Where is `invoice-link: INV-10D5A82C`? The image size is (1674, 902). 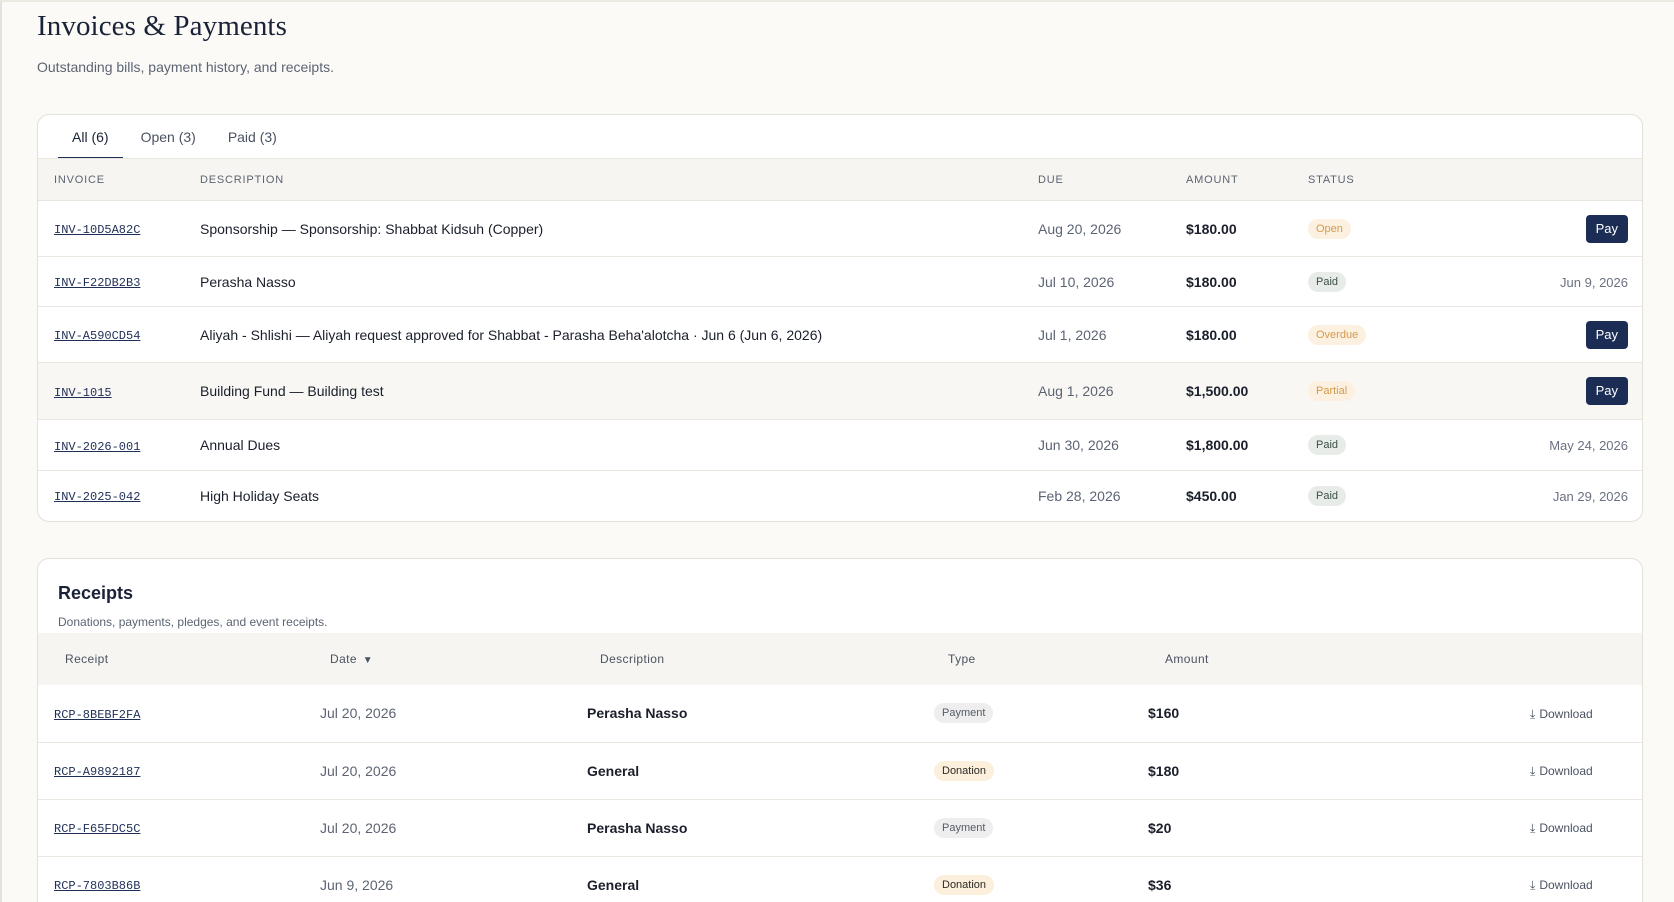
invoice-link: INV-10D5A82C is located at coordinates (97, 230).